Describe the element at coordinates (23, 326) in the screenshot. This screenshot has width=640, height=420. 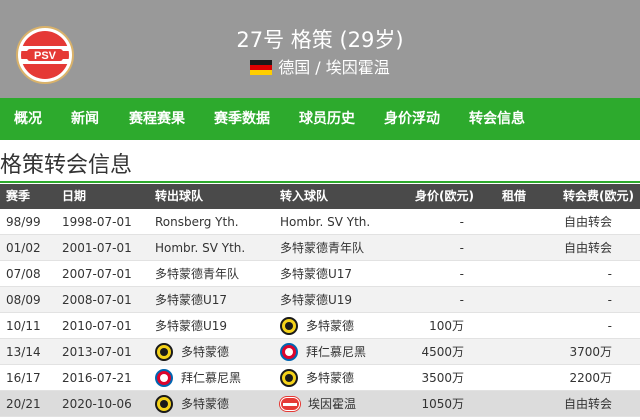
I see `season-cell: 10/11` at that location.